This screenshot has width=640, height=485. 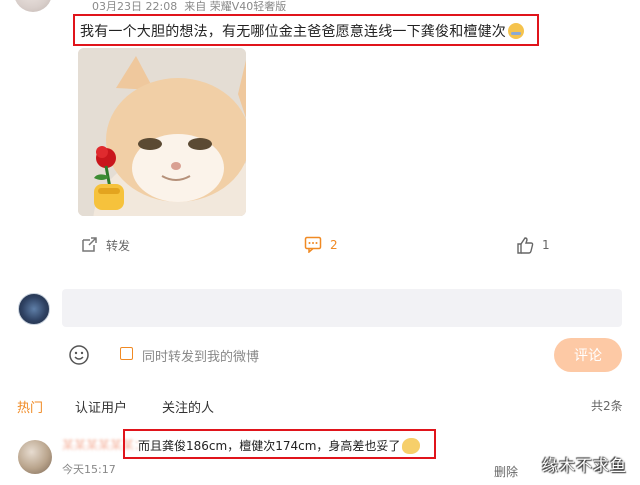 I want to click on delete-comment-button: 删除, so click(x=506, y=471).